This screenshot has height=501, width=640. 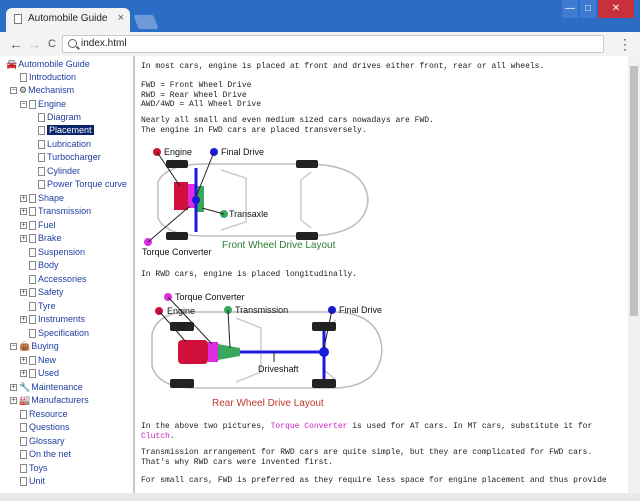 I want to click on forward-arrow-icon: →, so click(x=34, y=44).